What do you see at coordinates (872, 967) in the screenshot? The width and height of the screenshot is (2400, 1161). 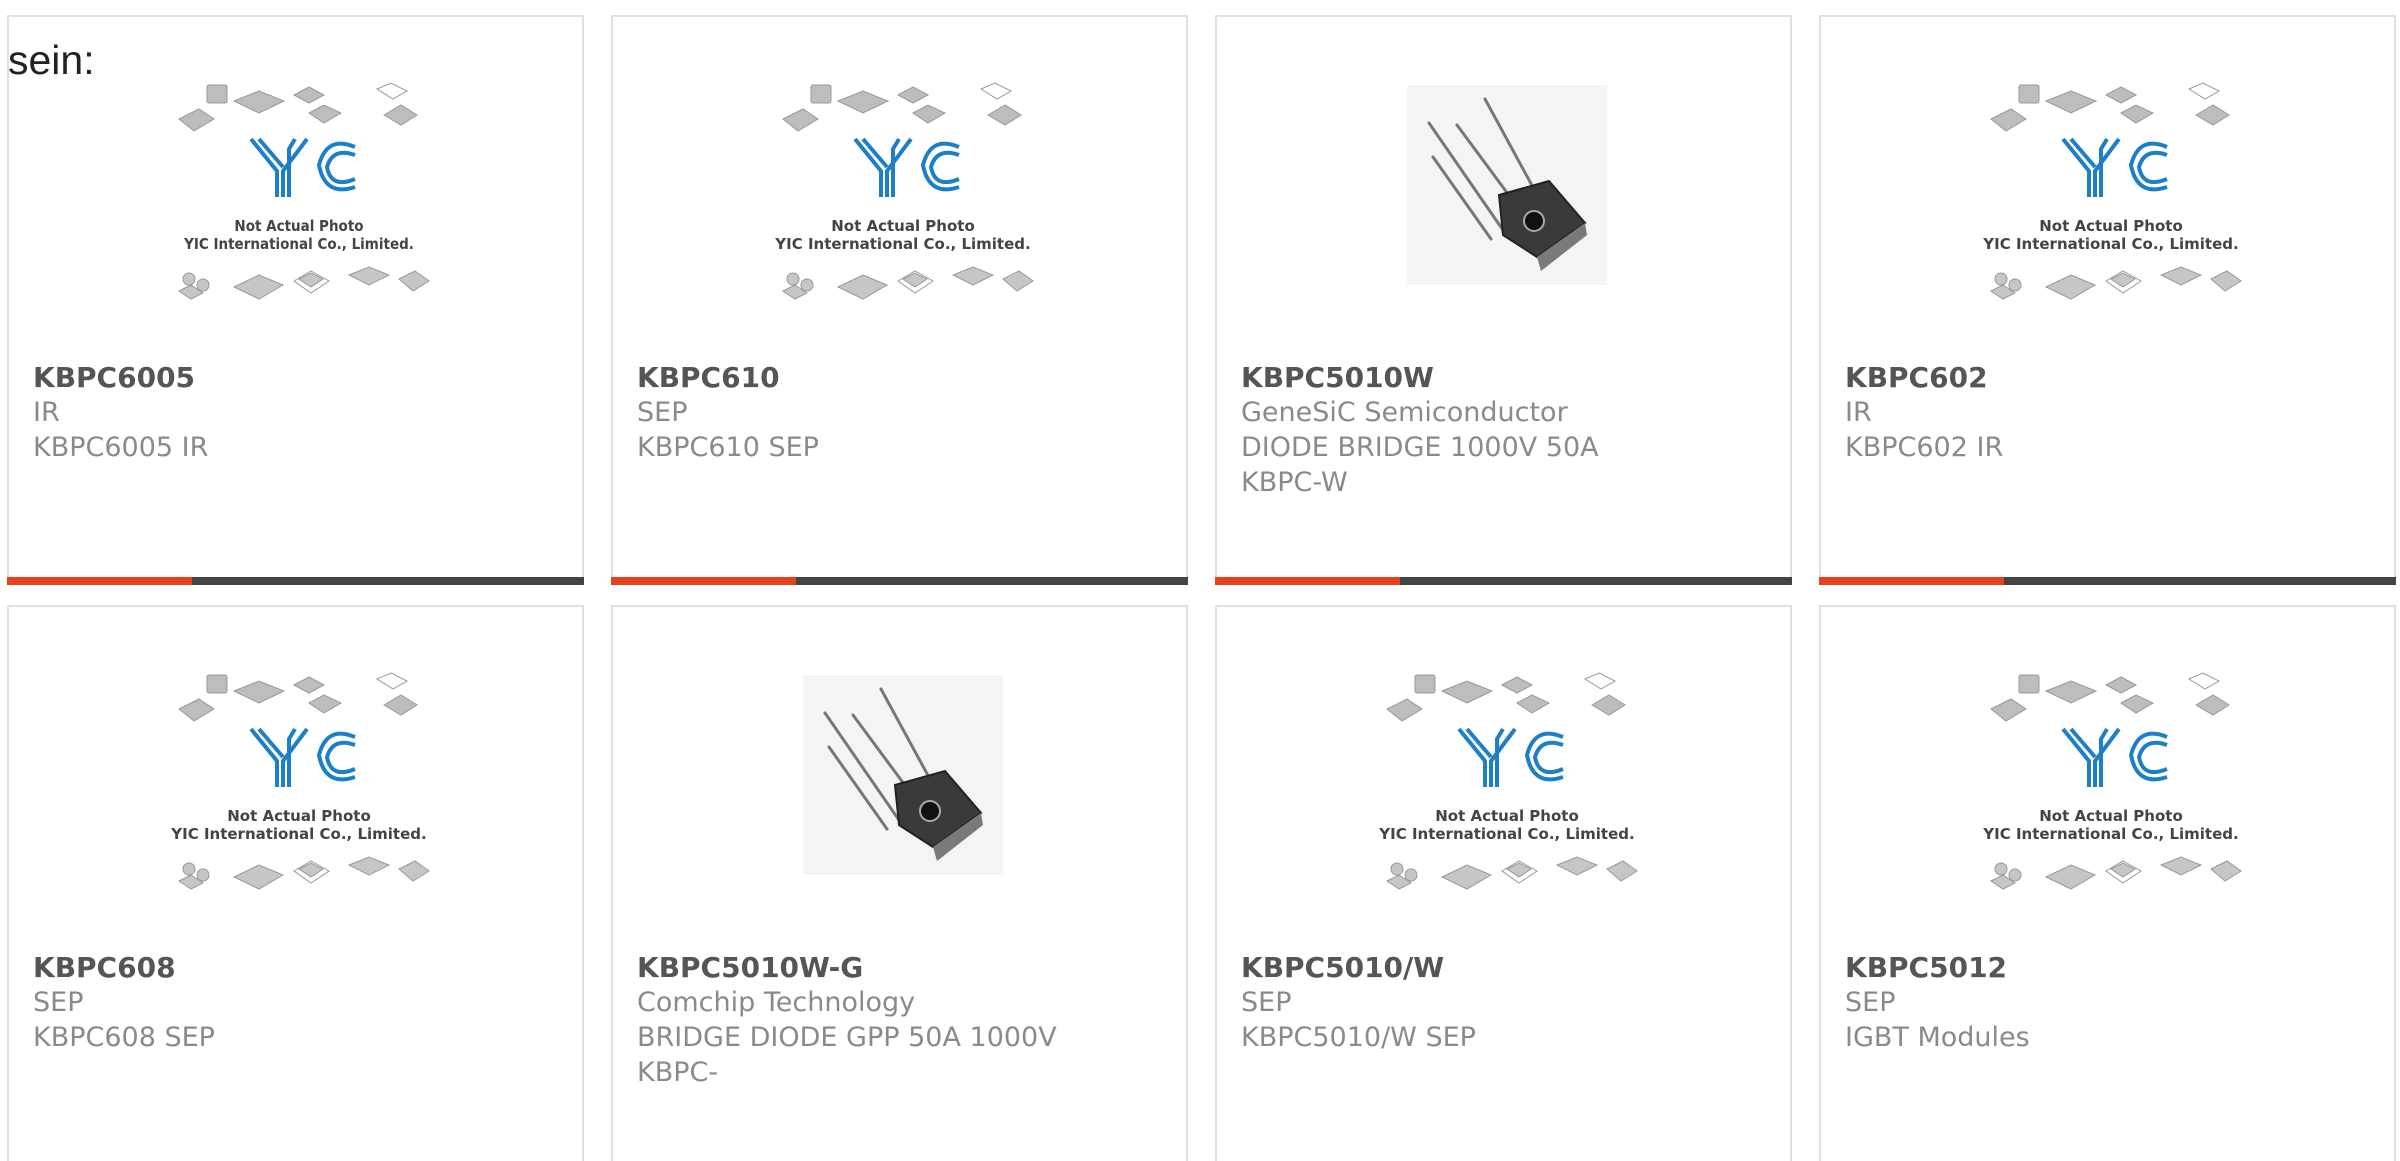 I see `part-number-link: KBPC5010W-G` at bounding box center [872, 967].